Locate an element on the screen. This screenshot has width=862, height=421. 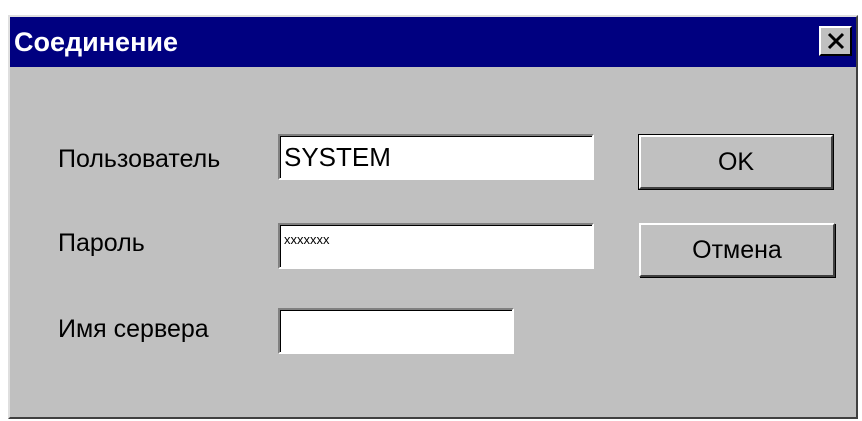
close-icon is located at coordinates (836, 41).